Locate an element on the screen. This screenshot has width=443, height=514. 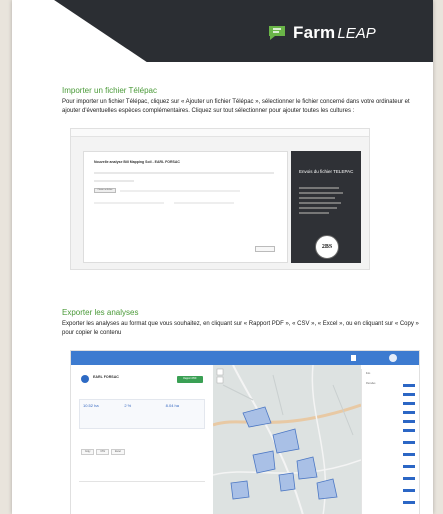
stat-value: 8.04 ha is located at coordinates (172, 405).